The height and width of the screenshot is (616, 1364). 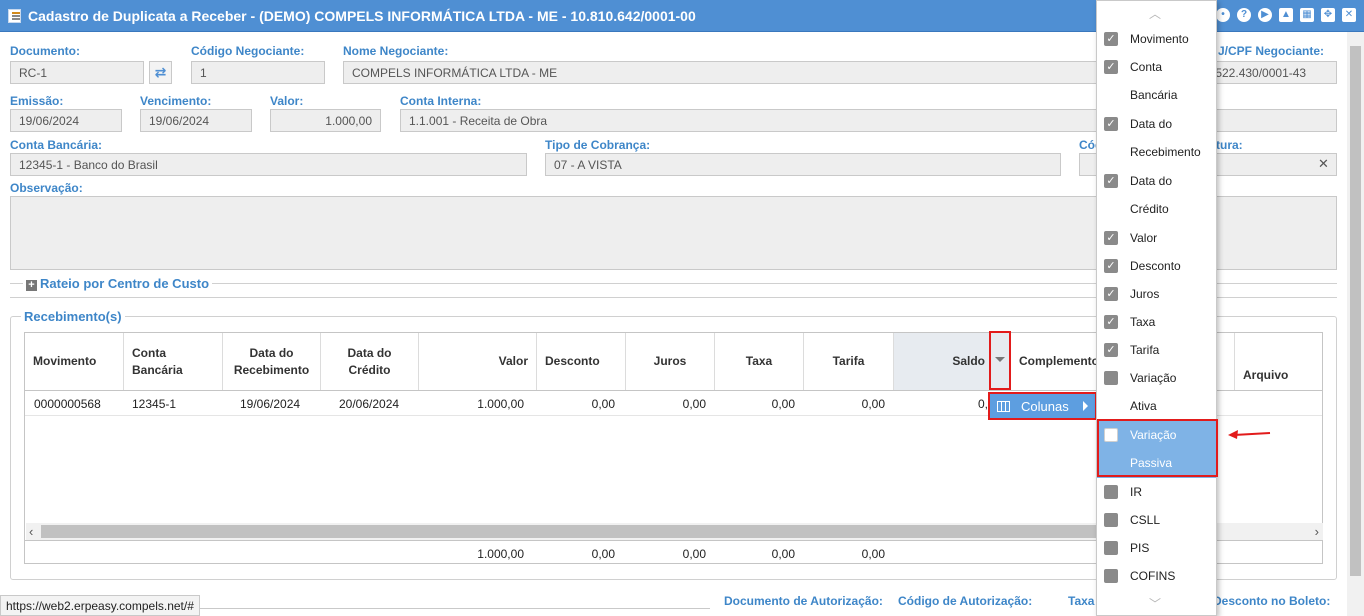 I want to click on emissao-label: Emissão:, so click(x=37, y=101).